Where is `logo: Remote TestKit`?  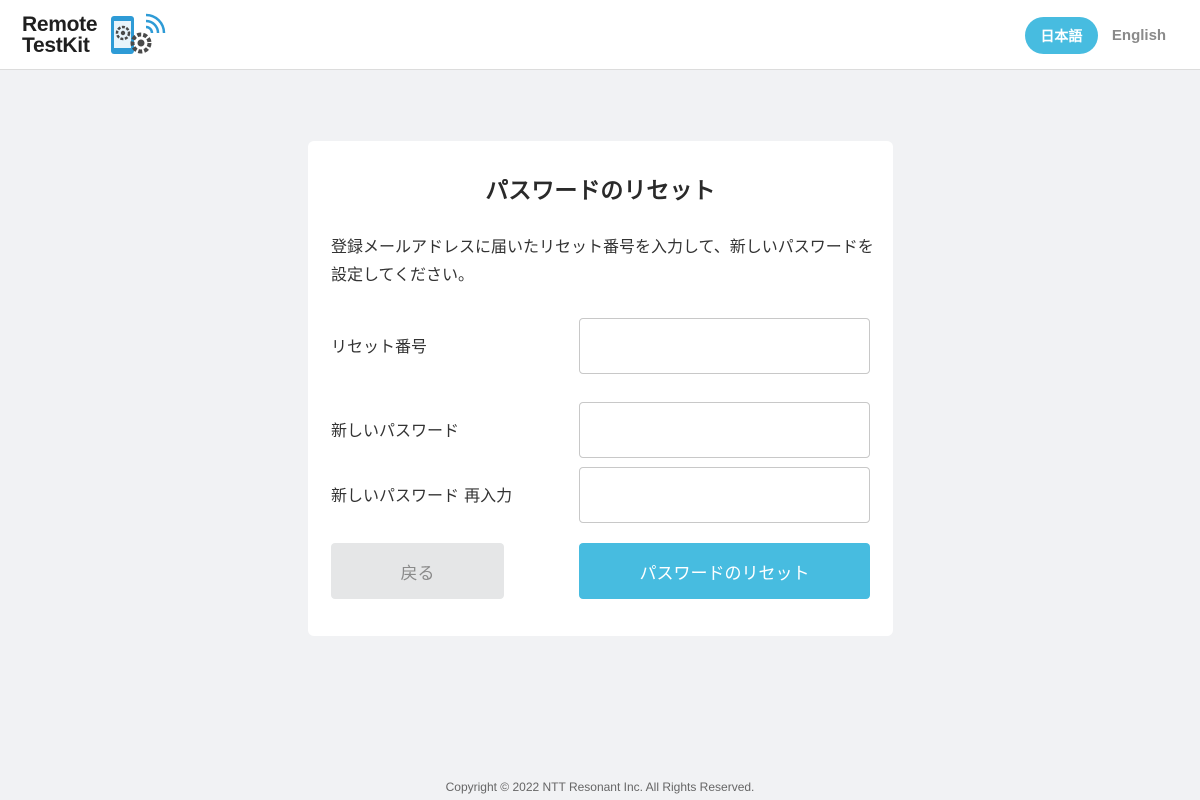
logo: Remote TestKit is located at coordinates (96, 35).